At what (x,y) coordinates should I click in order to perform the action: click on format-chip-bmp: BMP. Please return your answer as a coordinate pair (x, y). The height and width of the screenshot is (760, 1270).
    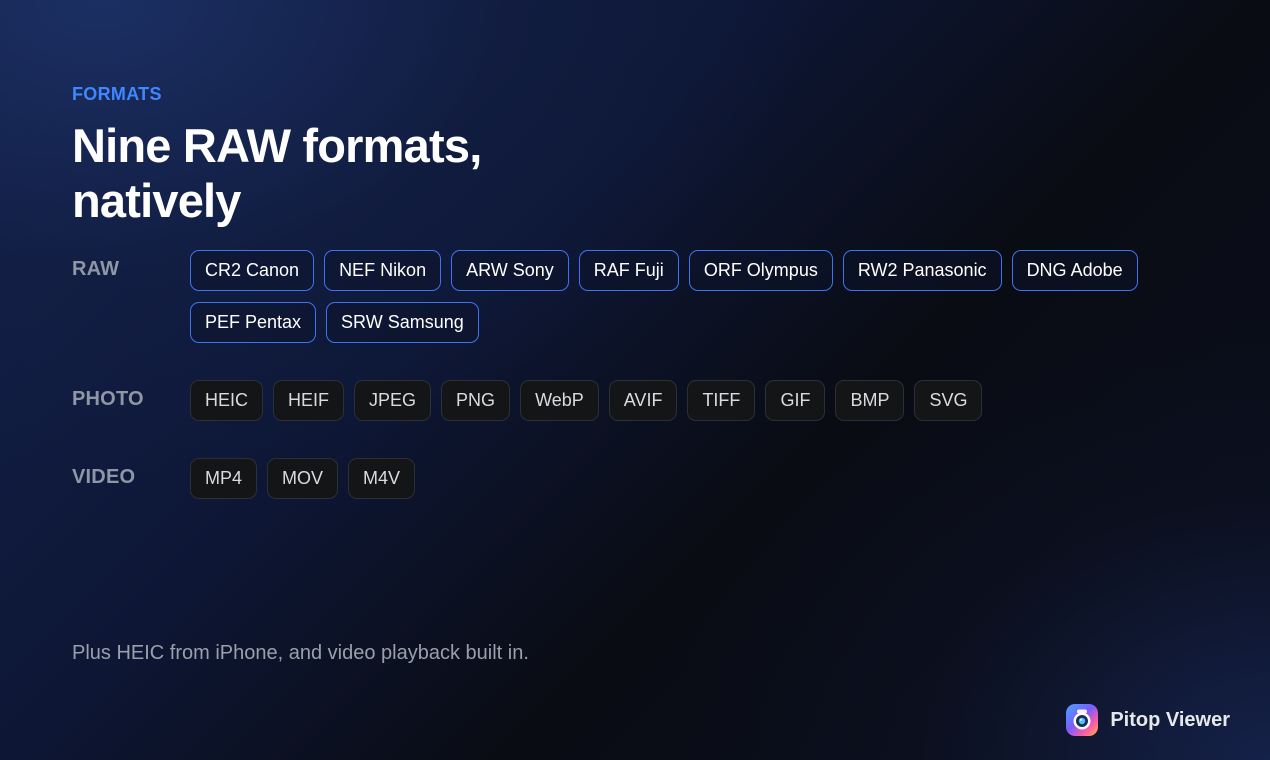
    Looking at the image, I should click on (870, 400).